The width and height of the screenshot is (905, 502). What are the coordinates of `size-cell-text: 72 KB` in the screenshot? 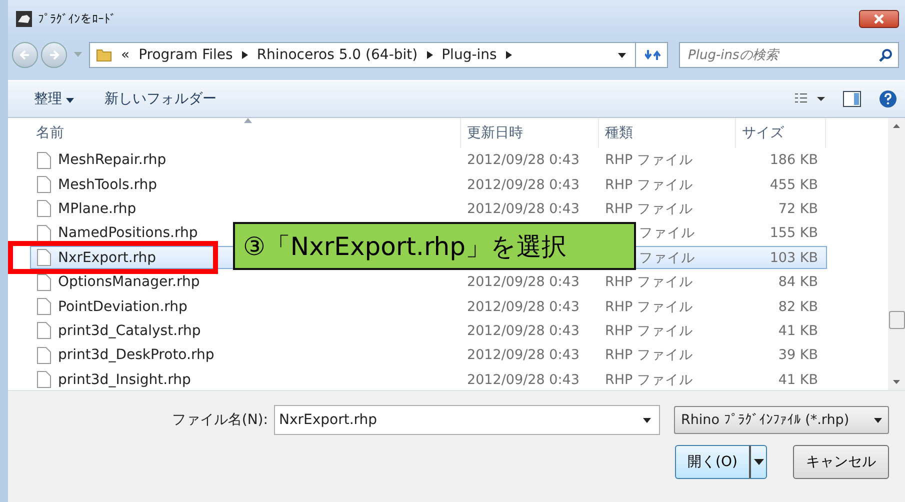 It's located at (798, 208).